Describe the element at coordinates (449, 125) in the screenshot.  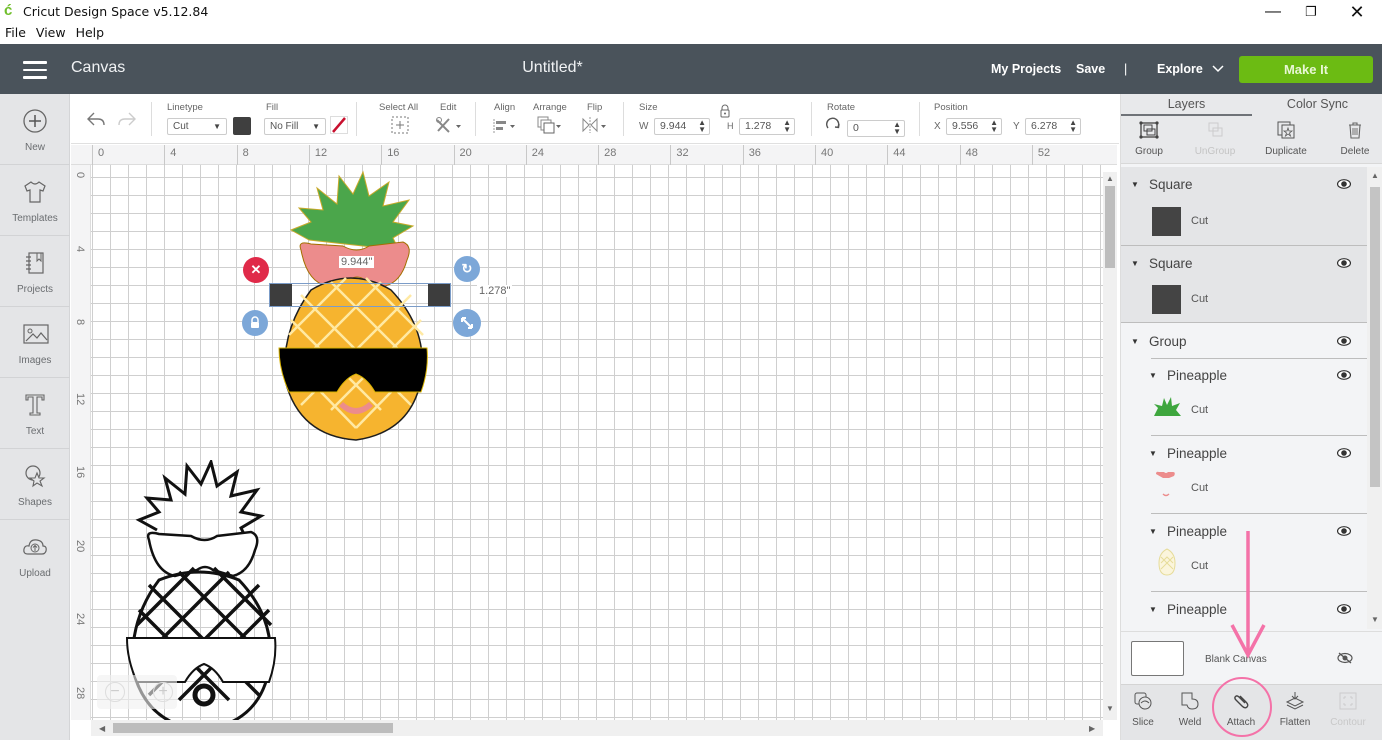
I see `edit-scissors-icon` at that location.